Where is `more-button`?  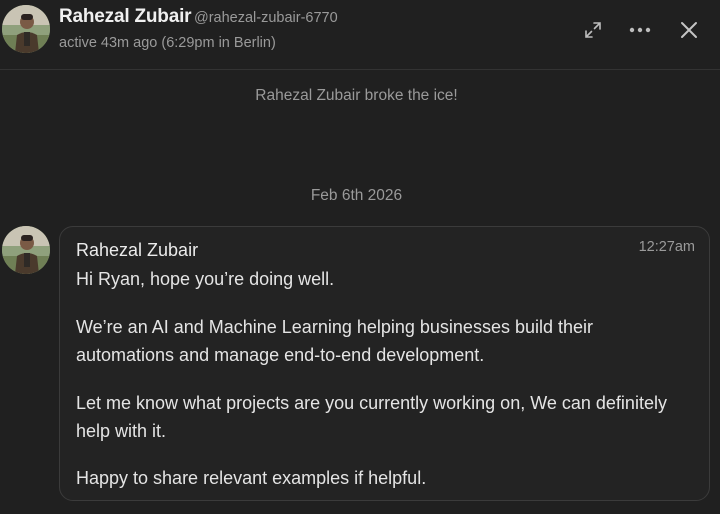
more-button is located at coordinates (640, 30).